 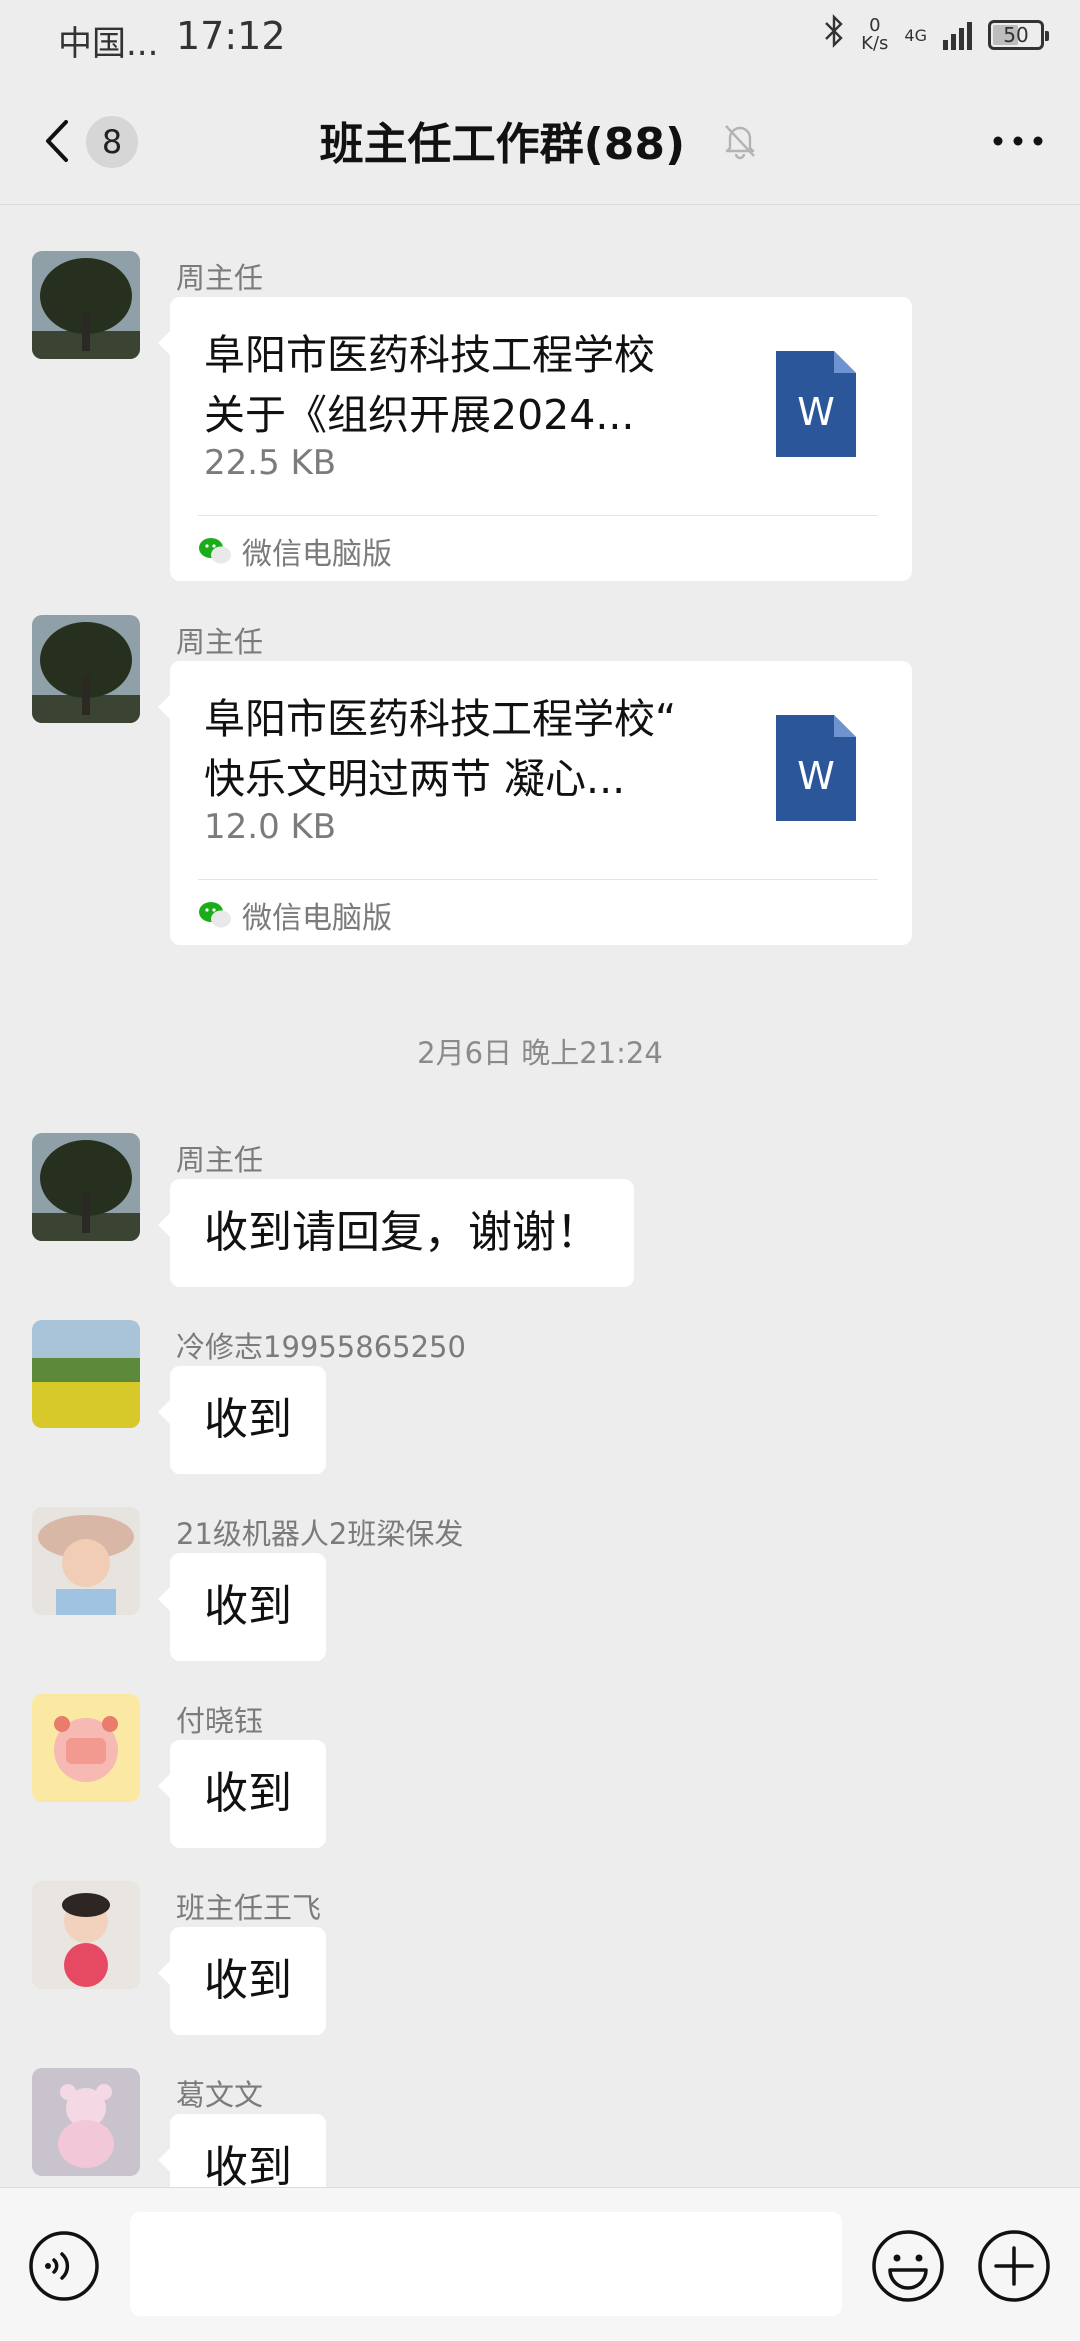 I want to click on signal-strength-icon, so click(x=957, y=35).